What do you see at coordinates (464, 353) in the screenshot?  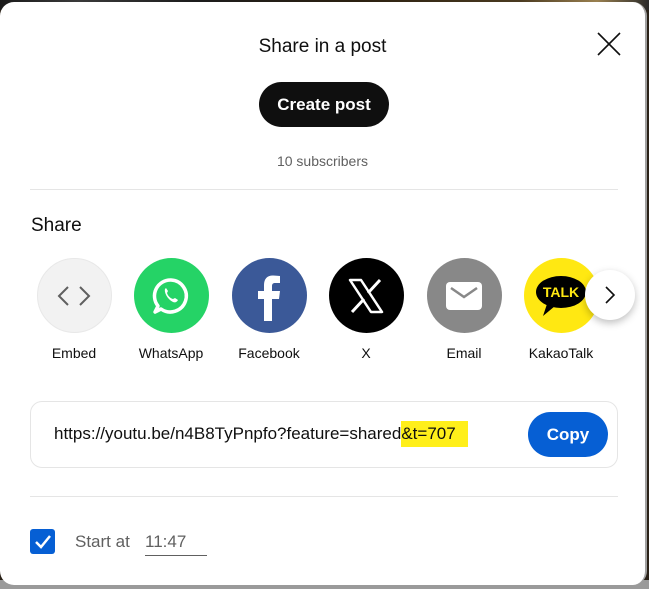 I see `share-item-label: Email` at bounding box center [464, 353].